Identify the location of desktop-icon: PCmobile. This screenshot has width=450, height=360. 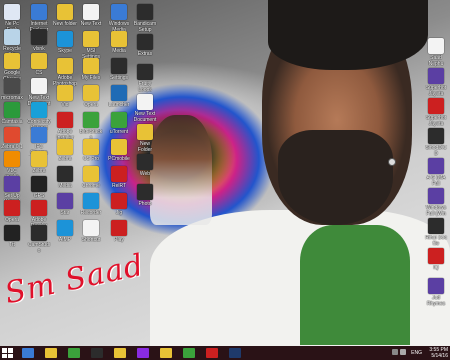
(119, 150).